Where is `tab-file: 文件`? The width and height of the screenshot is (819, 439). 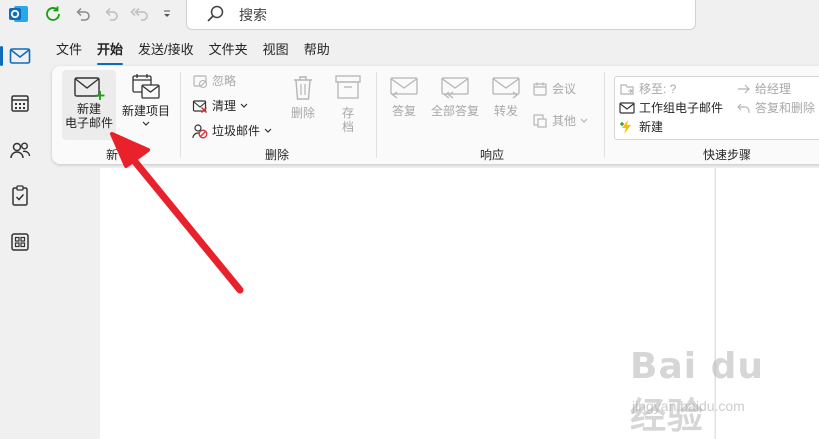
tab-file: 文件 is located at coordinates (69, 51).